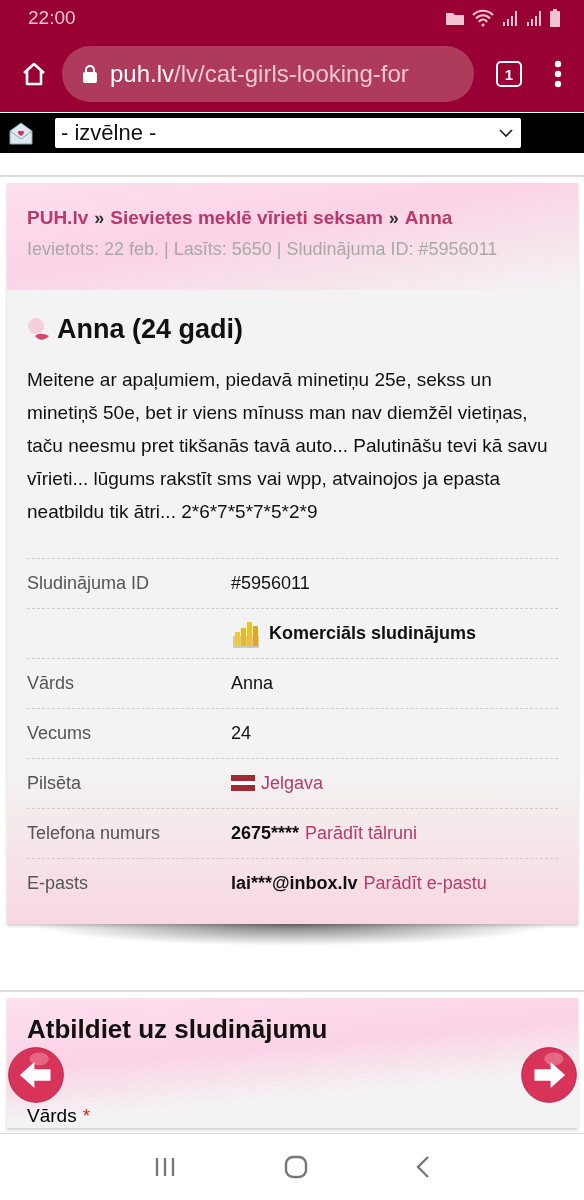 This screenshot has width=584, height=1200. What do you see at coordinates (246, 218) in the screenshot?
I see `breadcrumb-link: Sievietes meklē vīrieti seksam` at bounding box center [246, 218].